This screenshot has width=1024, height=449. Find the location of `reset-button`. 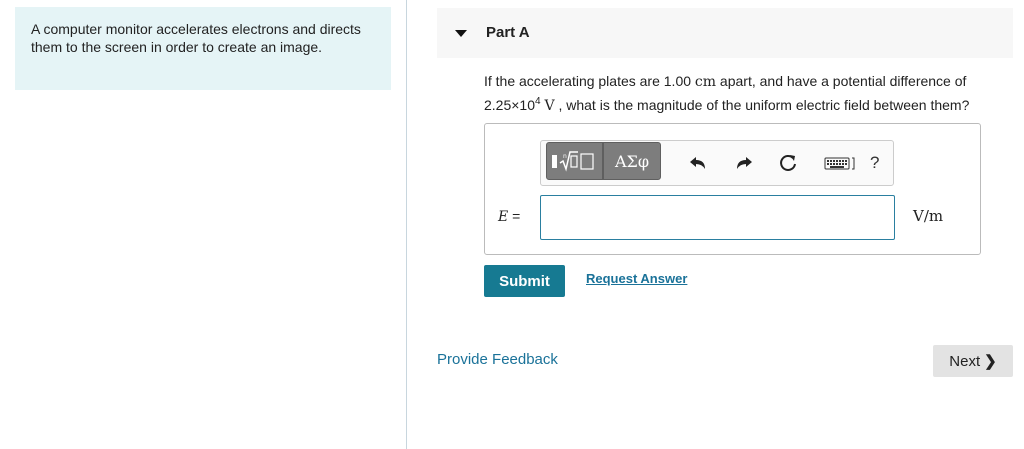

reset-button is located at coordinates (788, 163).